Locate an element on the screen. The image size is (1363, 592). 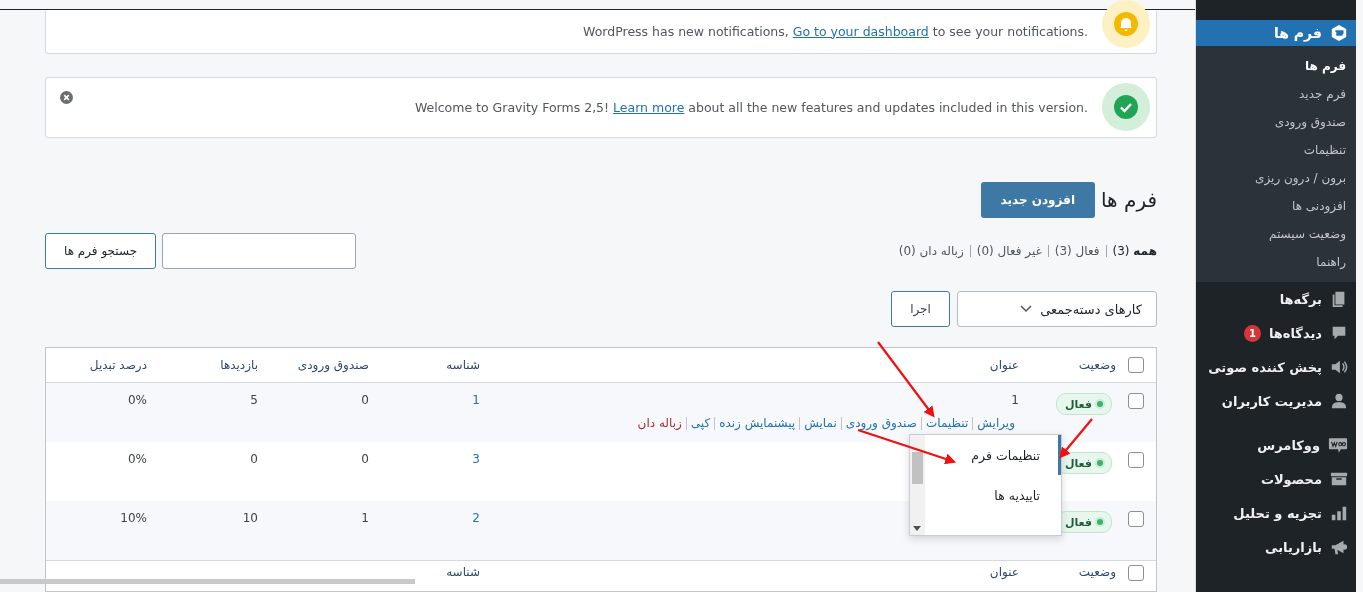
sidebar-item: فرم ها is located at coordinates (1276, 33).